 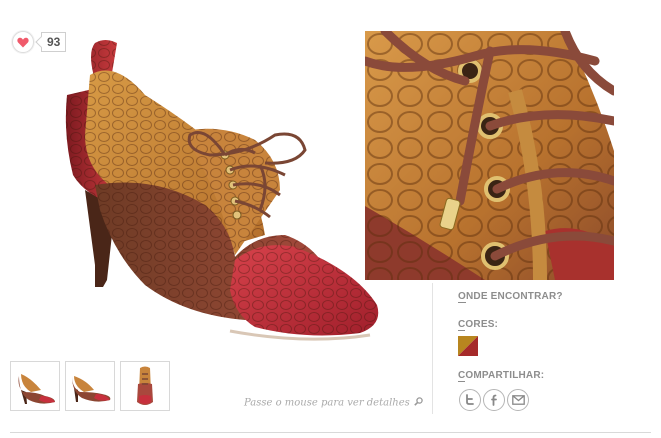 I want to click on where-to-find-link: ONDE ENCONTRAR?, so click(x=510, y=297).